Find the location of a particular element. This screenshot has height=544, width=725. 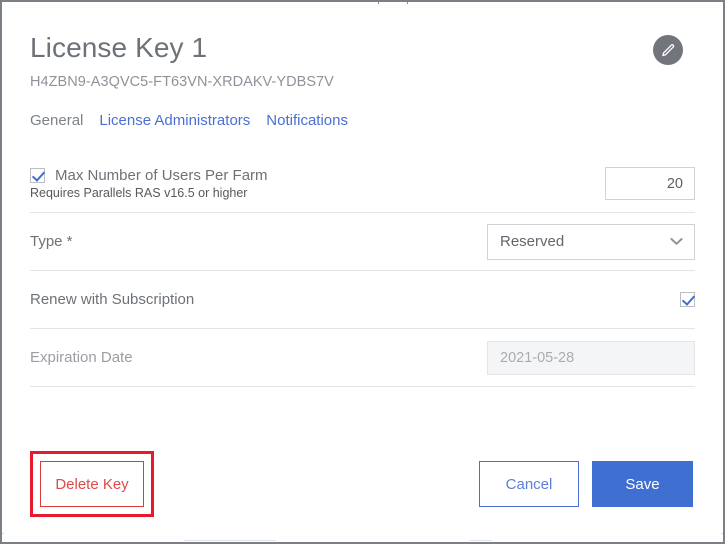

max-users-hint: Requires Parallels RAS v16.5 or higher is located at coordinates (139, 193).